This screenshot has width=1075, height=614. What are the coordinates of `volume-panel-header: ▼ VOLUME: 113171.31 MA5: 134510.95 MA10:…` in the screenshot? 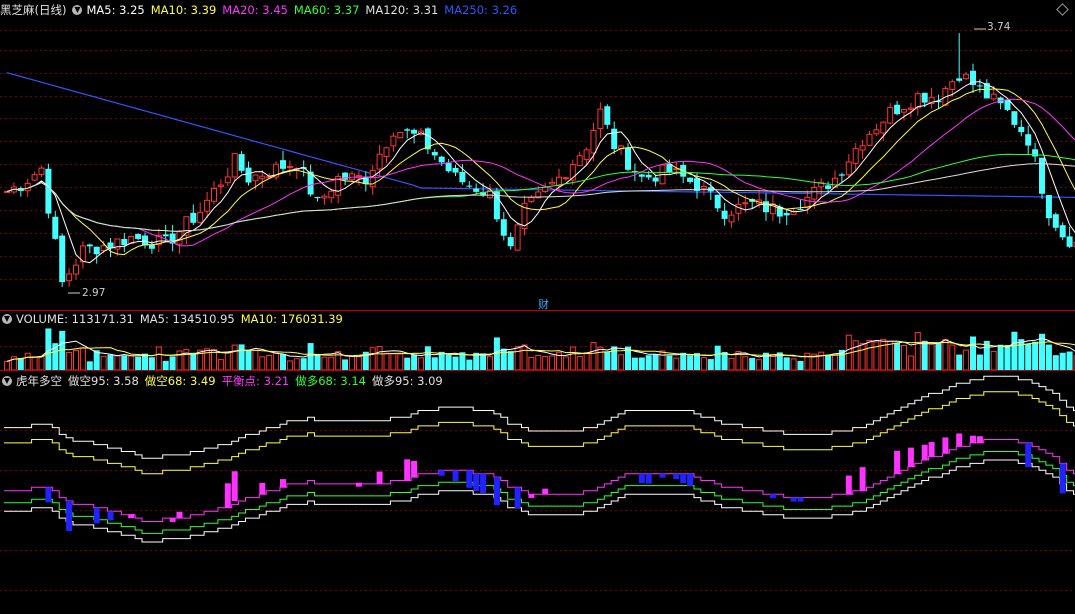 It's located at (174, 319).